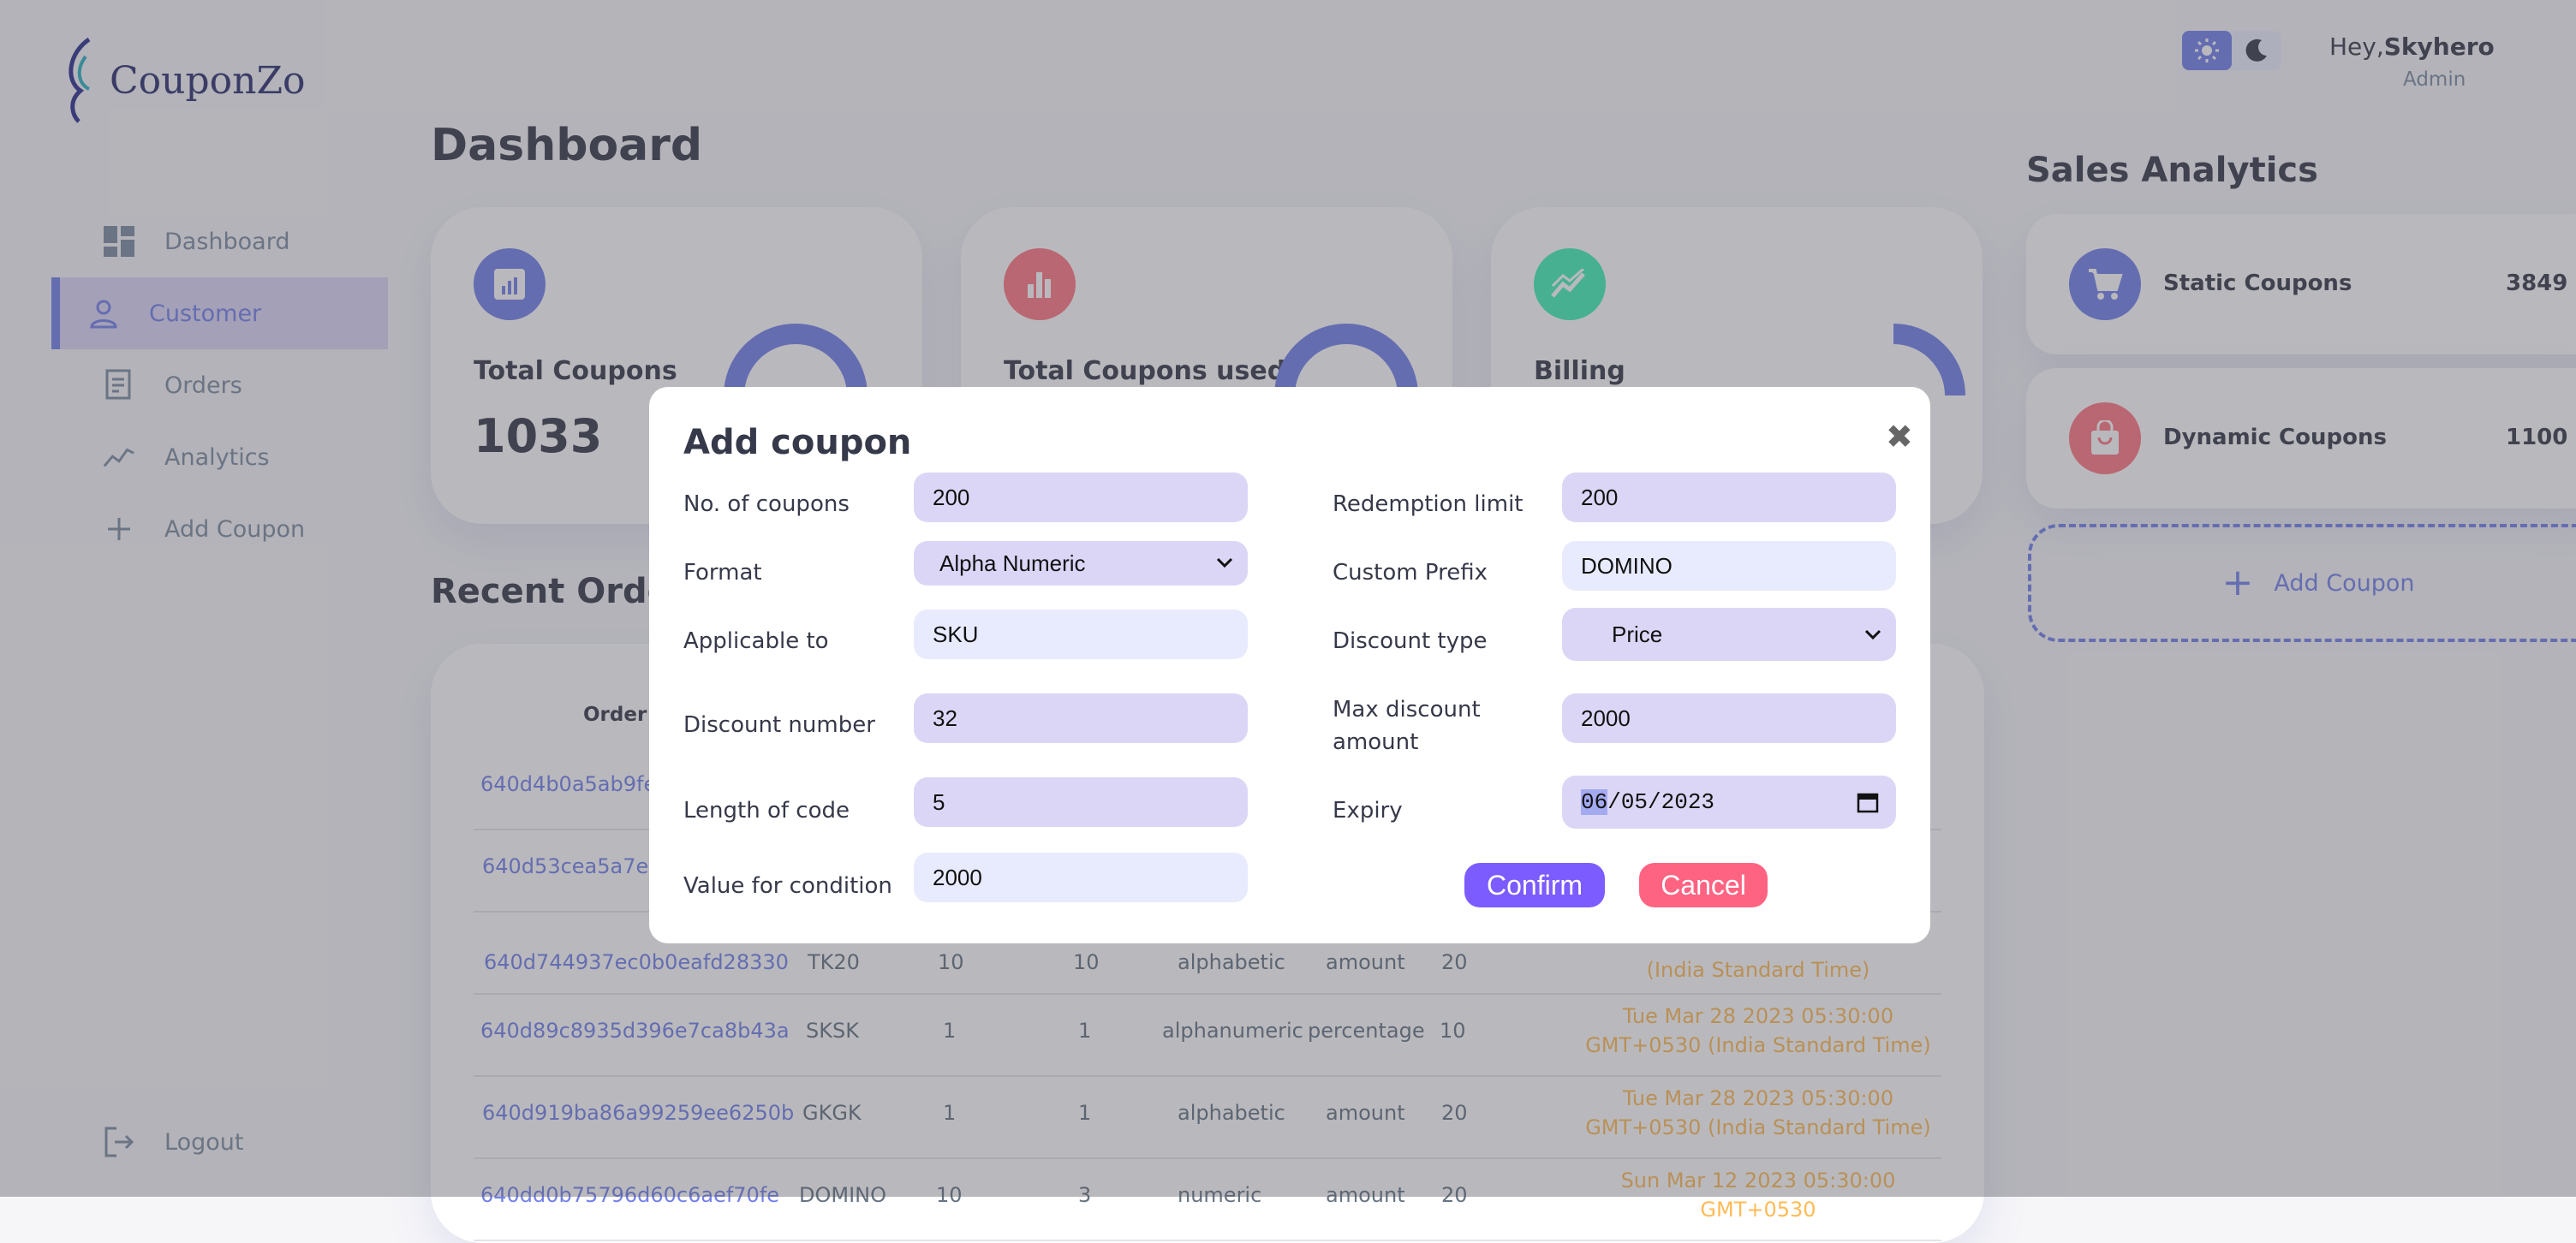 The image size is (2576, 1243). Describe the element at coordinates (1729, 634) in the screenshot. I see `discount-type-select: Price` at that location.